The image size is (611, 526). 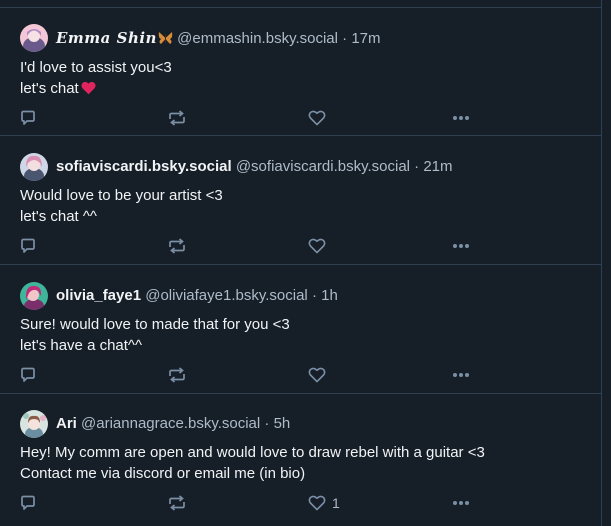 I want to click on timestamp: 21m, so click(x=437, y=166).